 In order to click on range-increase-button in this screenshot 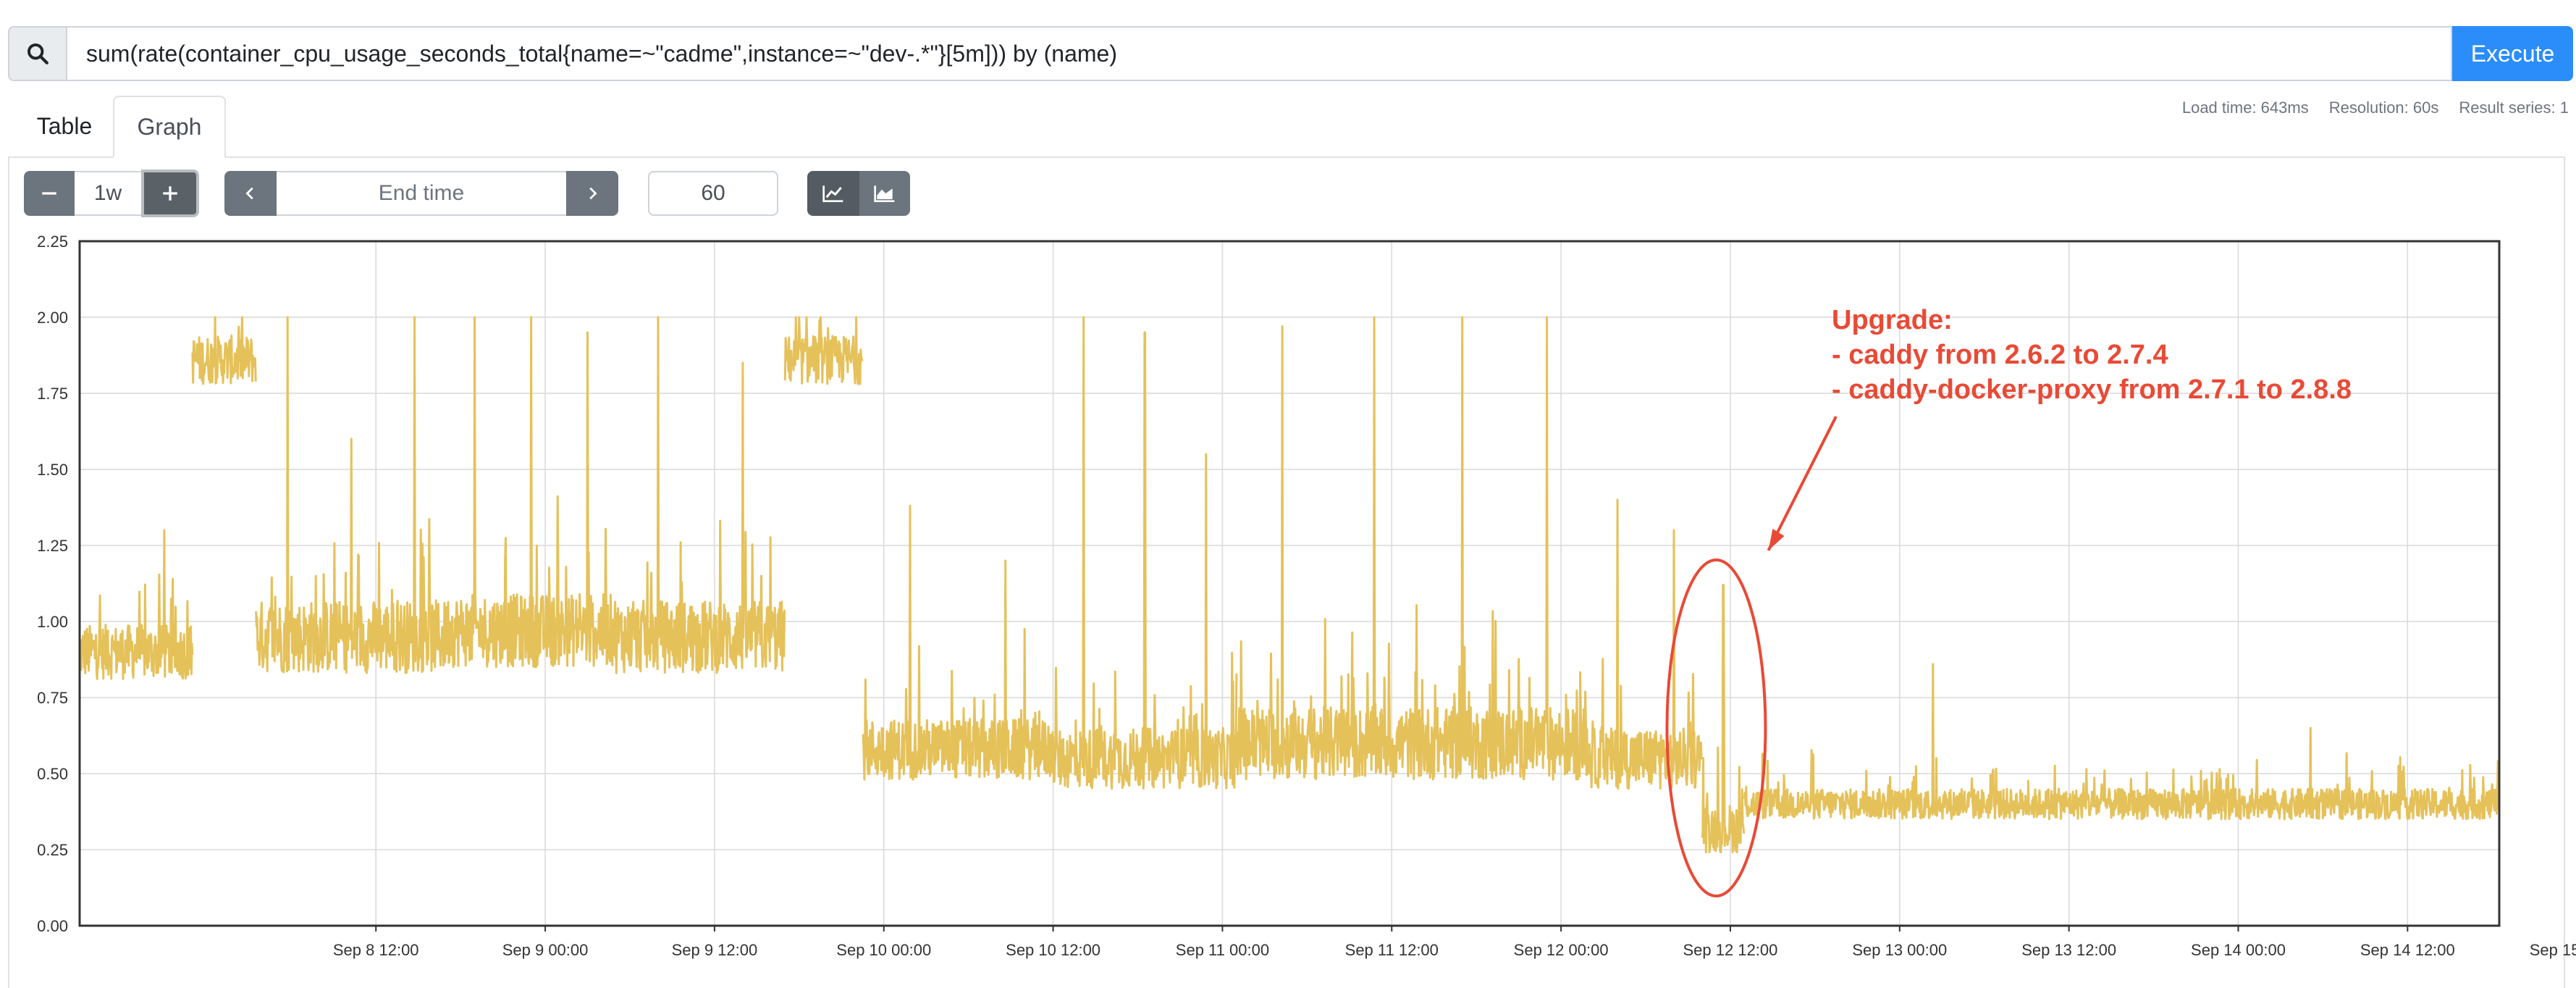, I will do `click(170, 193)`.